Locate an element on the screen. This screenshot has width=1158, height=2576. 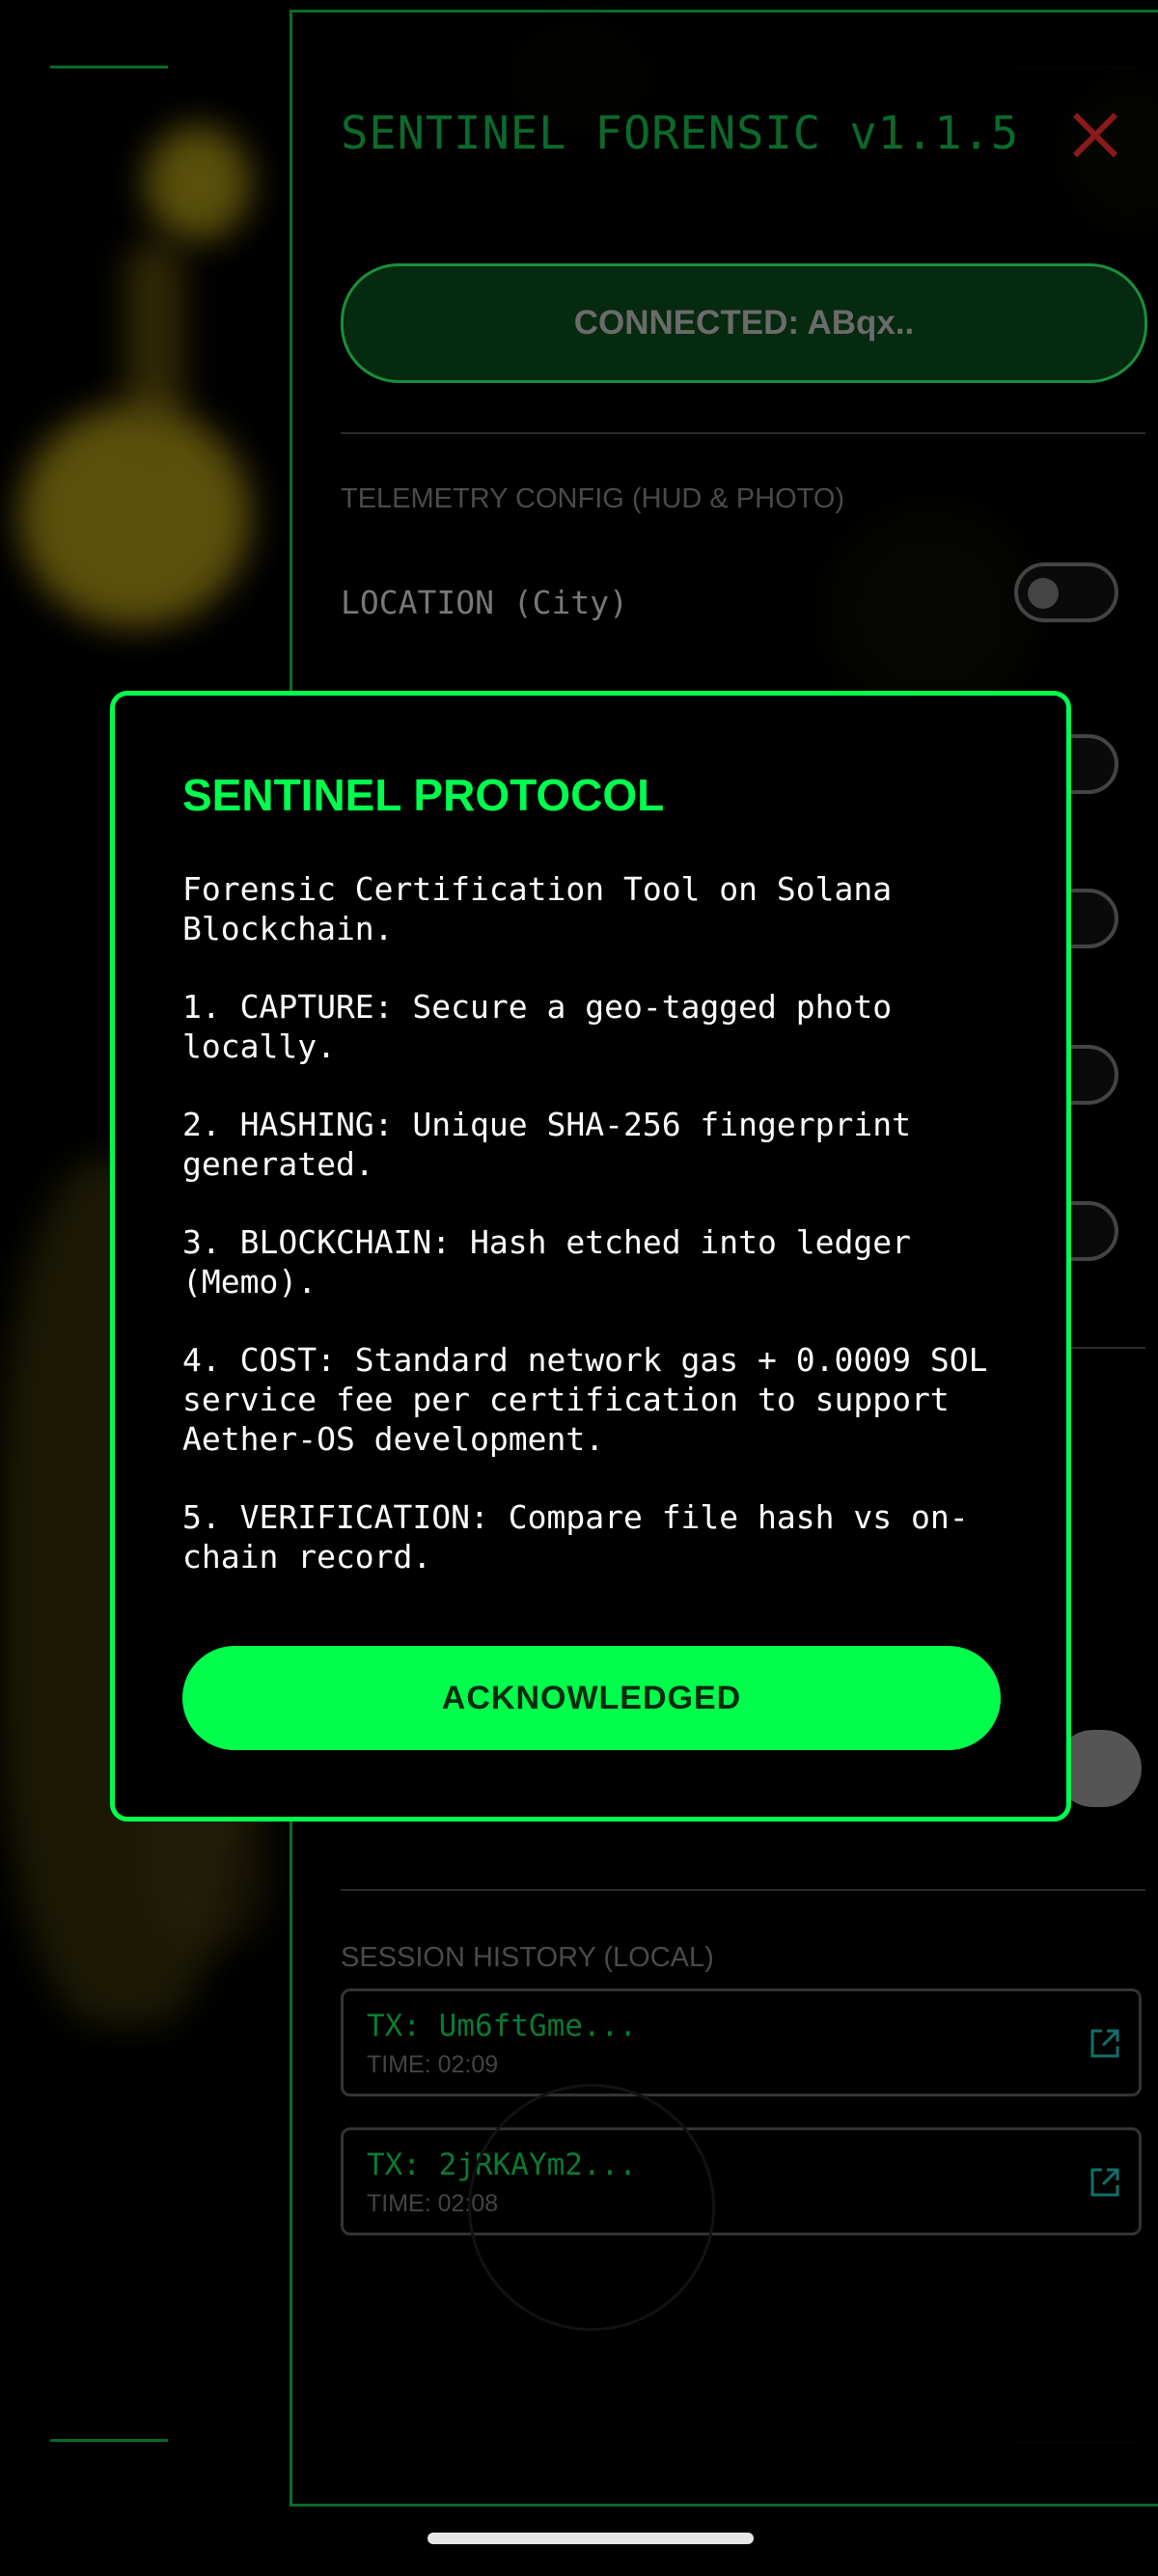
history-item: TX: Um6ftGme... TIME: 02:09 is located at coordinates (741, 2042).